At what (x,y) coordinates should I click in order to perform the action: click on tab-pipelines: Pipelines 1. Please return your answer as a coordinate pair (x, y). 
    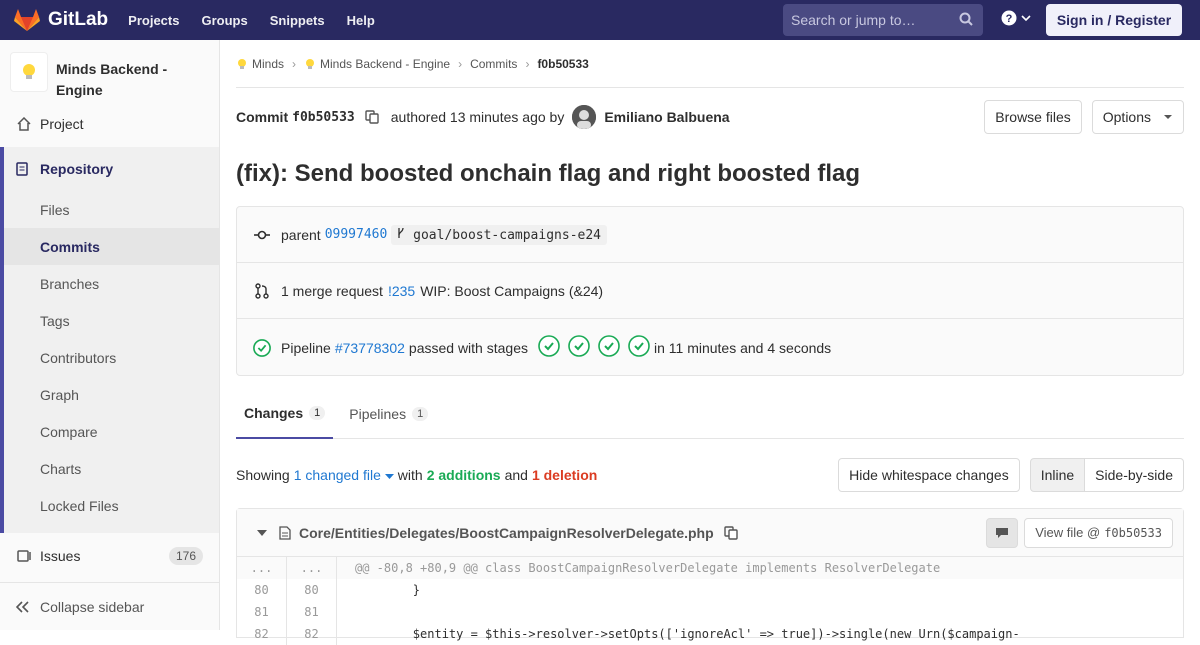
    Looking at the image, I should click on (388, 413).